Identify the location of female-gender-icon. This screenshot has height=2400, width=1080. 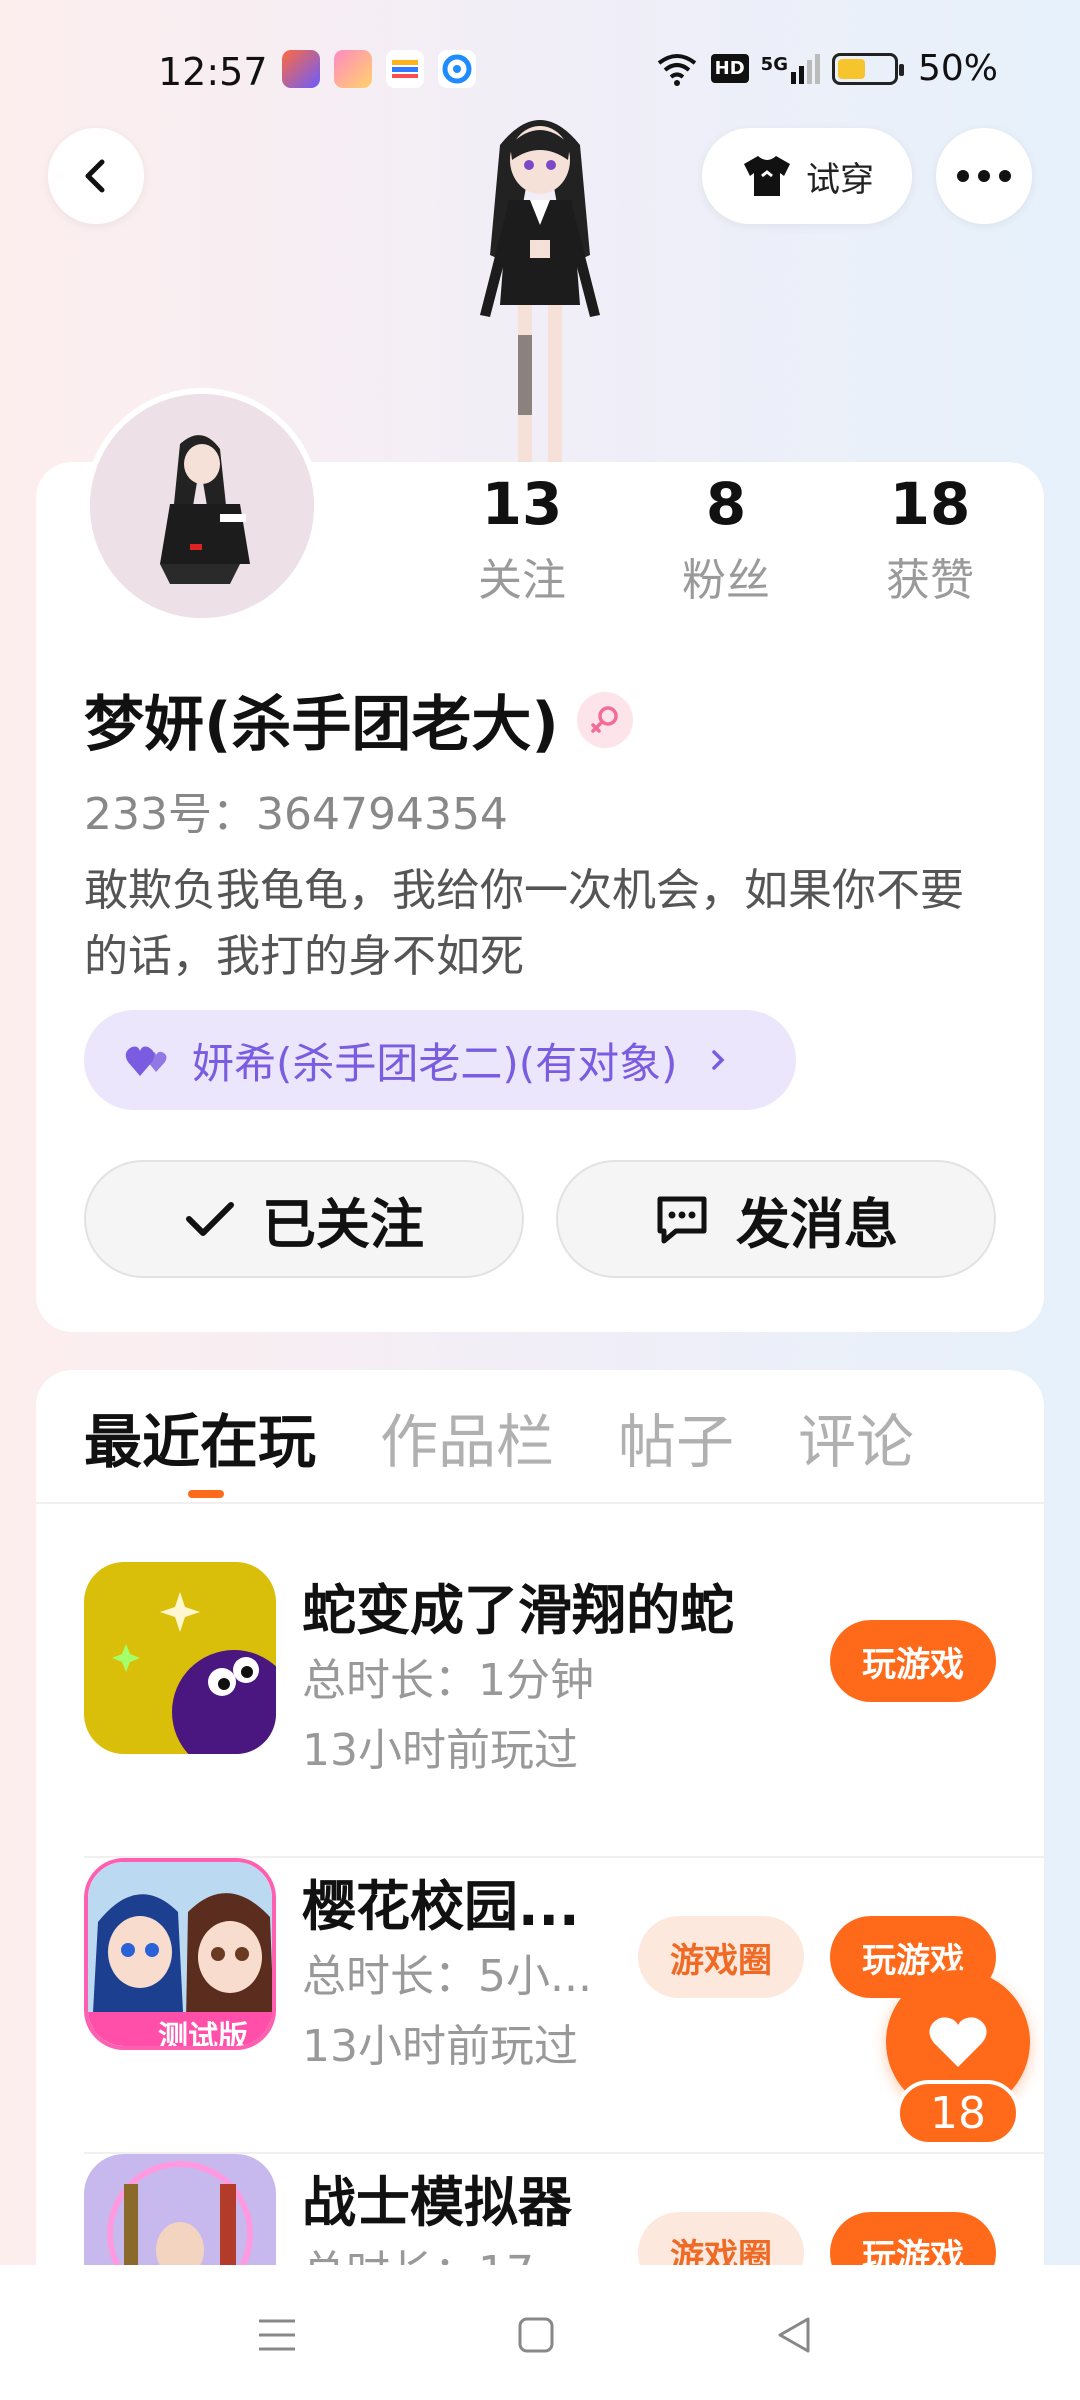
(604, 719).